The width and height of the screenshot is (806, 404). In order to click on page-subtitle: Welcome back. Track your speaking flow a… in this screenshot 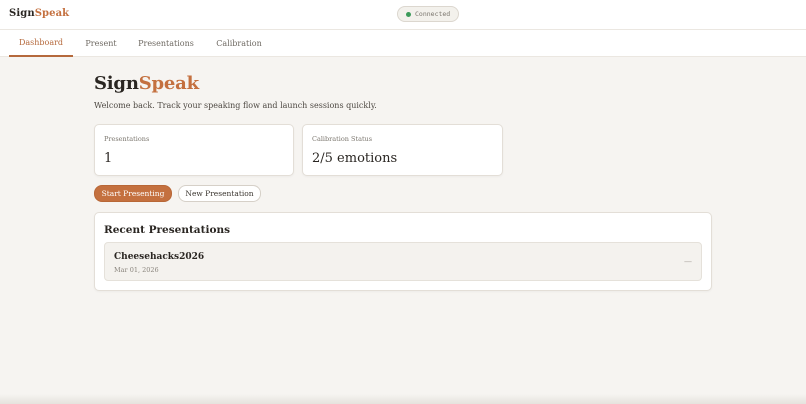, I will do `click(235, 105)`.